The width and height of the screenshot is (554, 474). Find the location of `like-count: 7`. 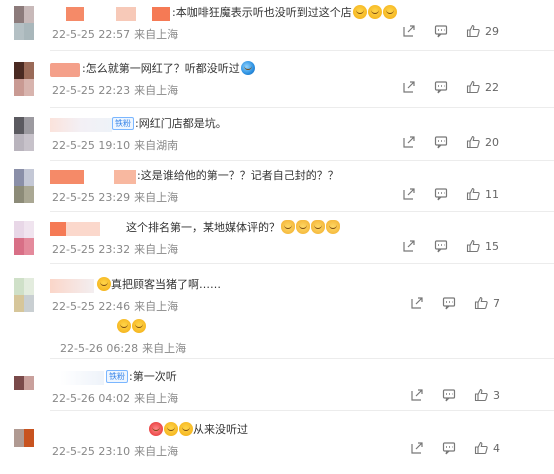

like-count: 7 is located at coordinates (496, 303).